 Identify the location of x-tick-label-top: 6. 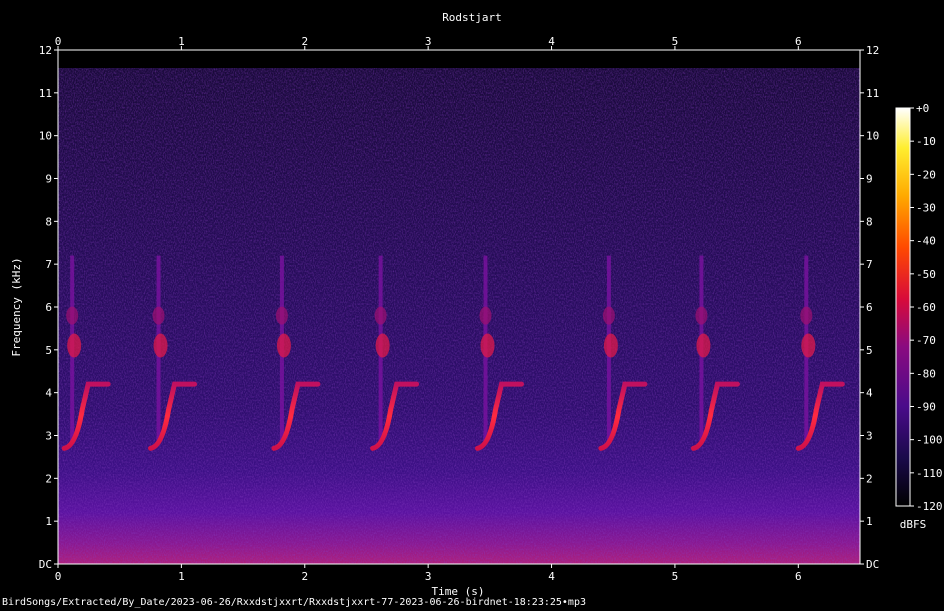
(798, 41).